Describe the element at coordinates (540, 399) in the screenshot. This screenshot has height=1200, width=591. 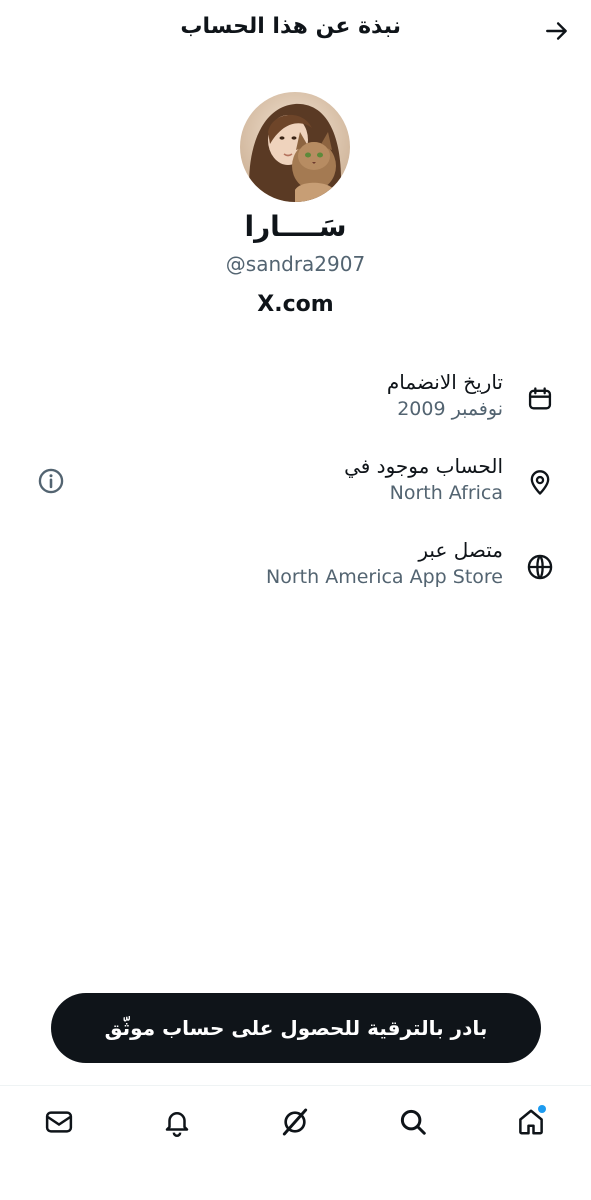
I see `calendar-icon` at that location.